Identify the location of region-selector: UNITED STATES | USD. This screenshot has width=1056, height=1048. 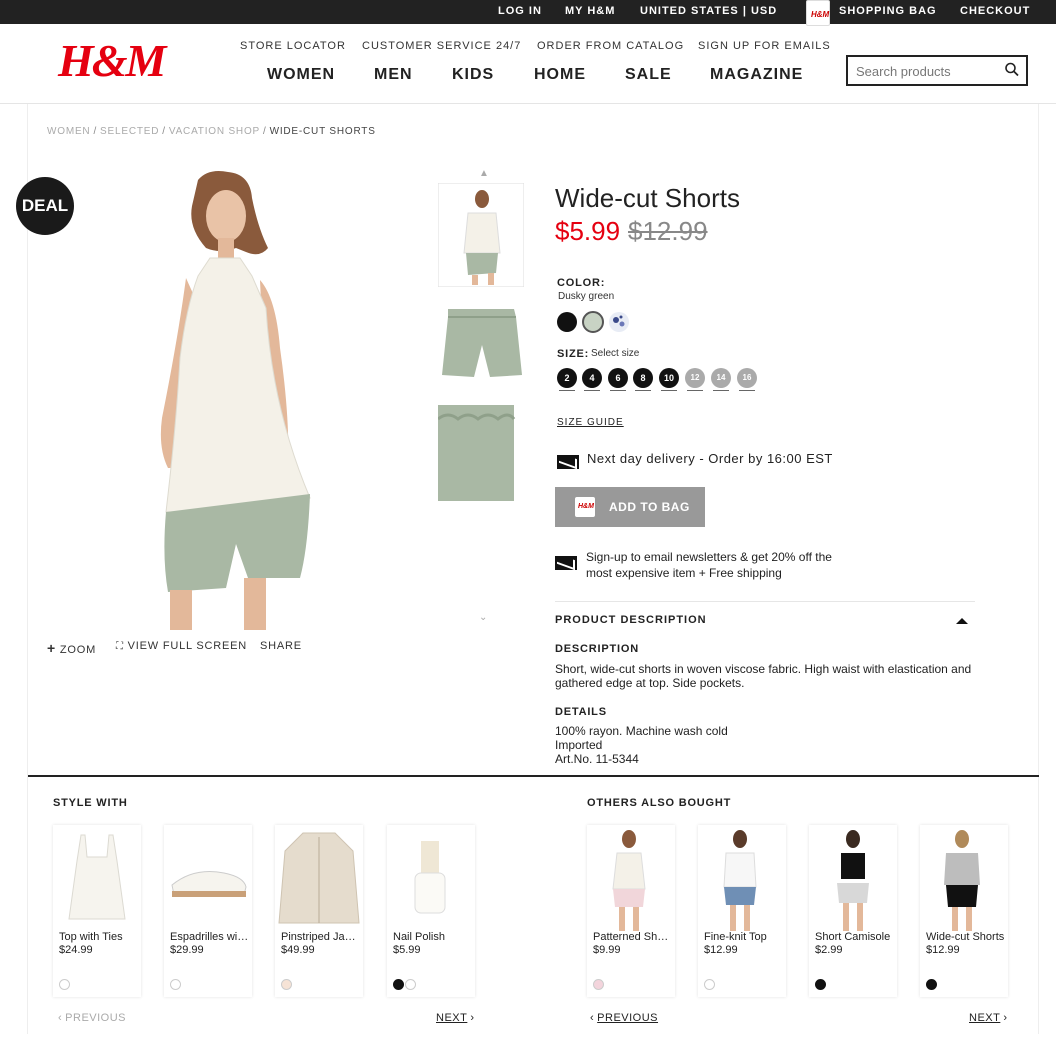
(708, 11).